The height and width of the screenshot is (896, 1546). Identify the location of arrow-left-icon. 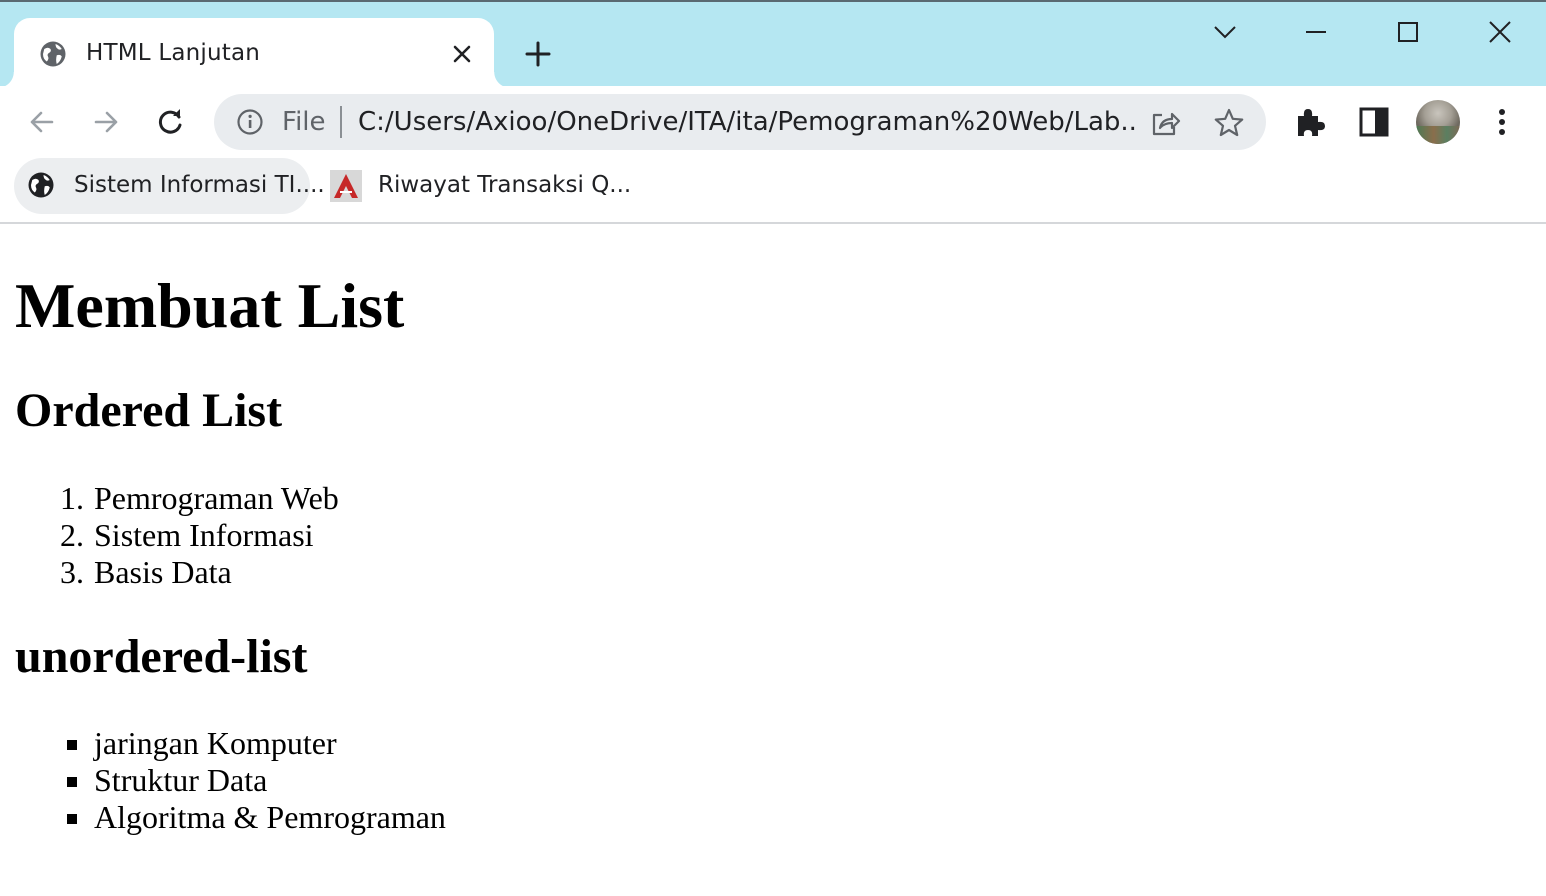
(42, 122).